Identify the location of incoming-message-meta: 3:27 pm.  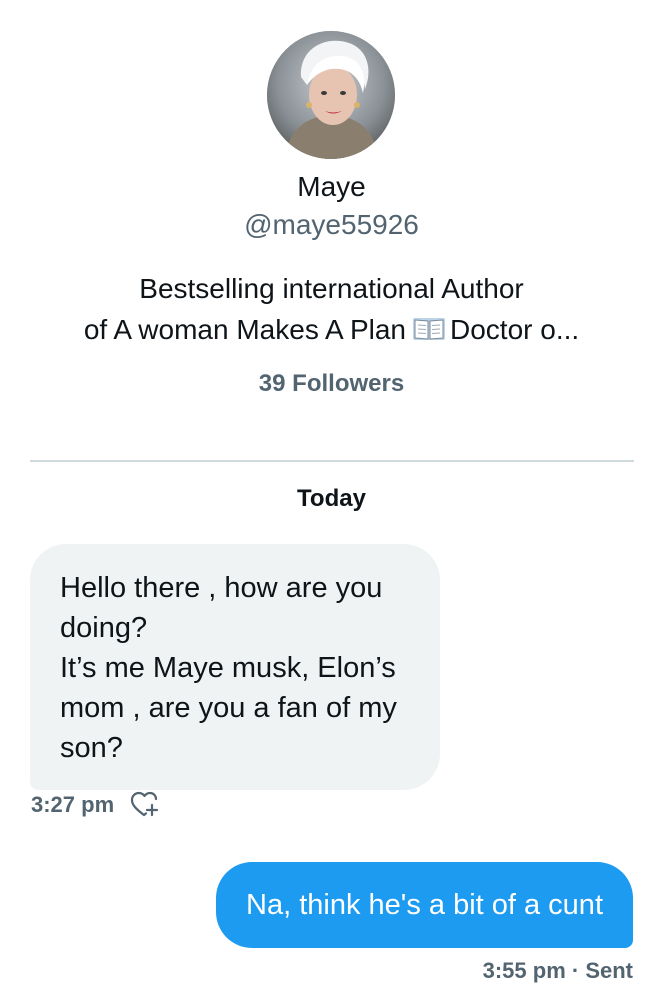
(95, 805).